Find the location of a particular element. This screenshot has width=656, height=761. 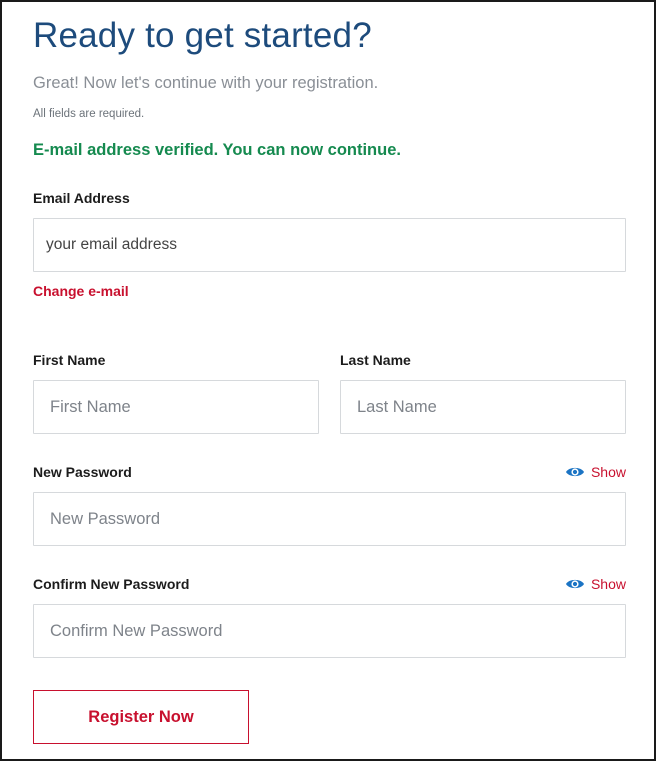

confirm-password-show-toggle: Show is located at coordinates (595, 584).